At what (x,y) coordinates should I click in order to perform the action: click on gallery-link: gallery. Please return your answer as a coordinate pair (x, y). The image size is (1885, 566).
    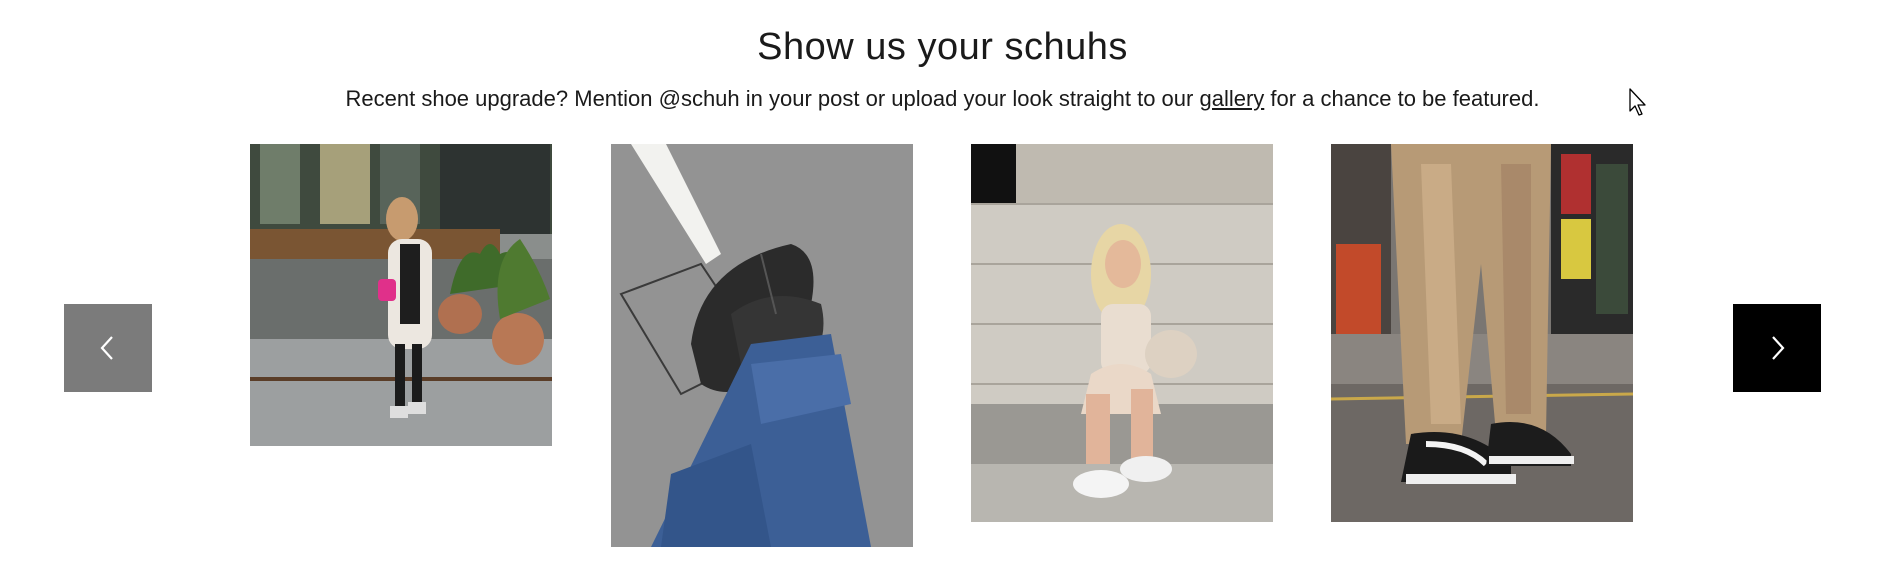
    Looking at the image, I should click on (1231, 98).